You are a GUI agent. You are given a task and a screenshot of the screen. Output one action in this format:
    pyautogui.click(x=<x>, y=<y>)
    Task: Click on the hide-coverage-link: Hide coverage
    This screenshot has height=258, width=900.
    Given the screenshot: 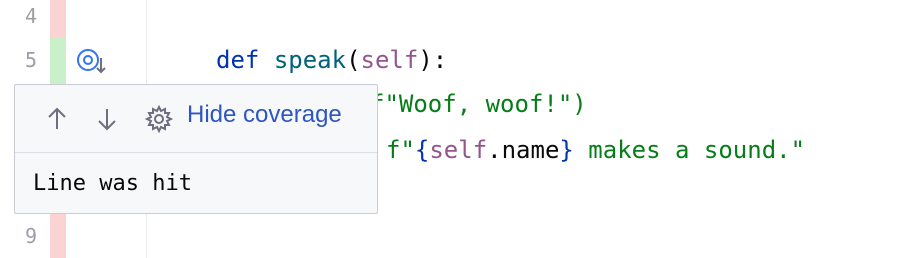 What is the action you would take?
    pyautogui.click(x=264, y=115)
    